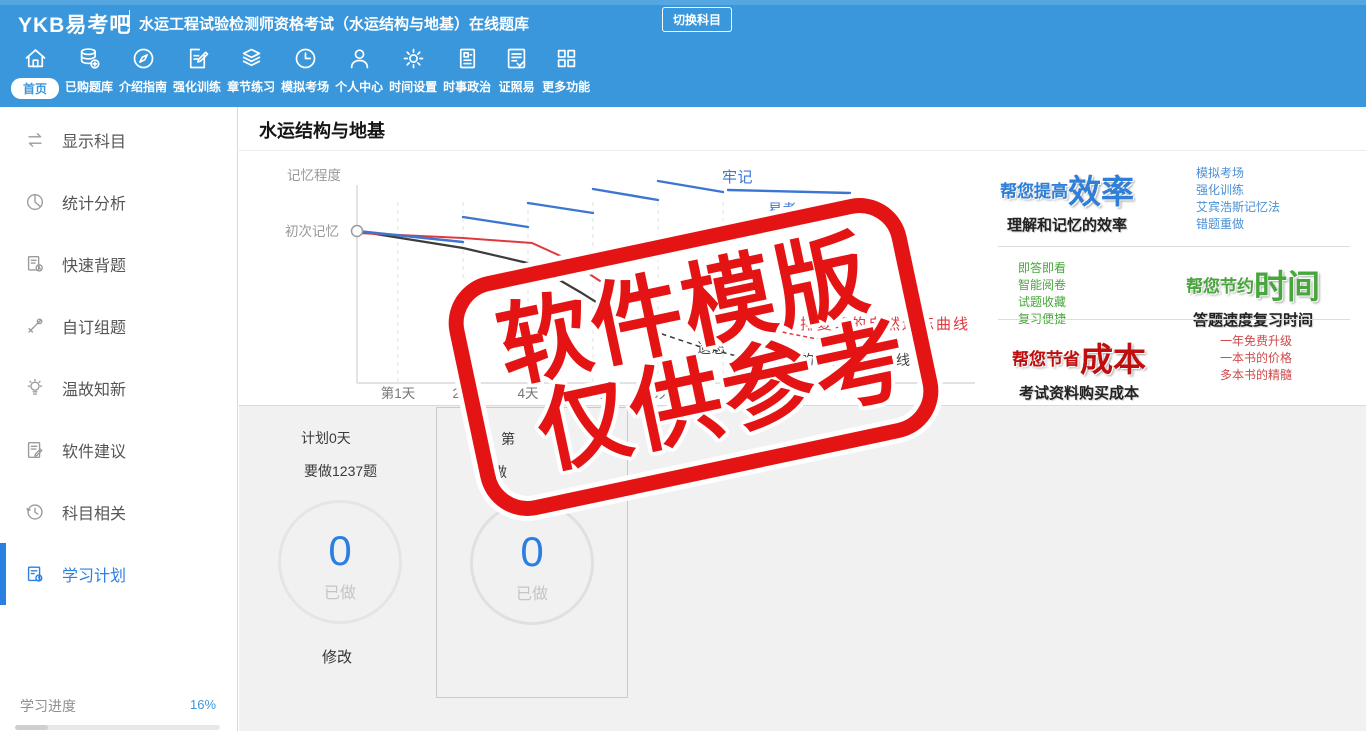  Describe the element at coordinates (35, 326) in the screenshot. I see `tools-icon` at that location.